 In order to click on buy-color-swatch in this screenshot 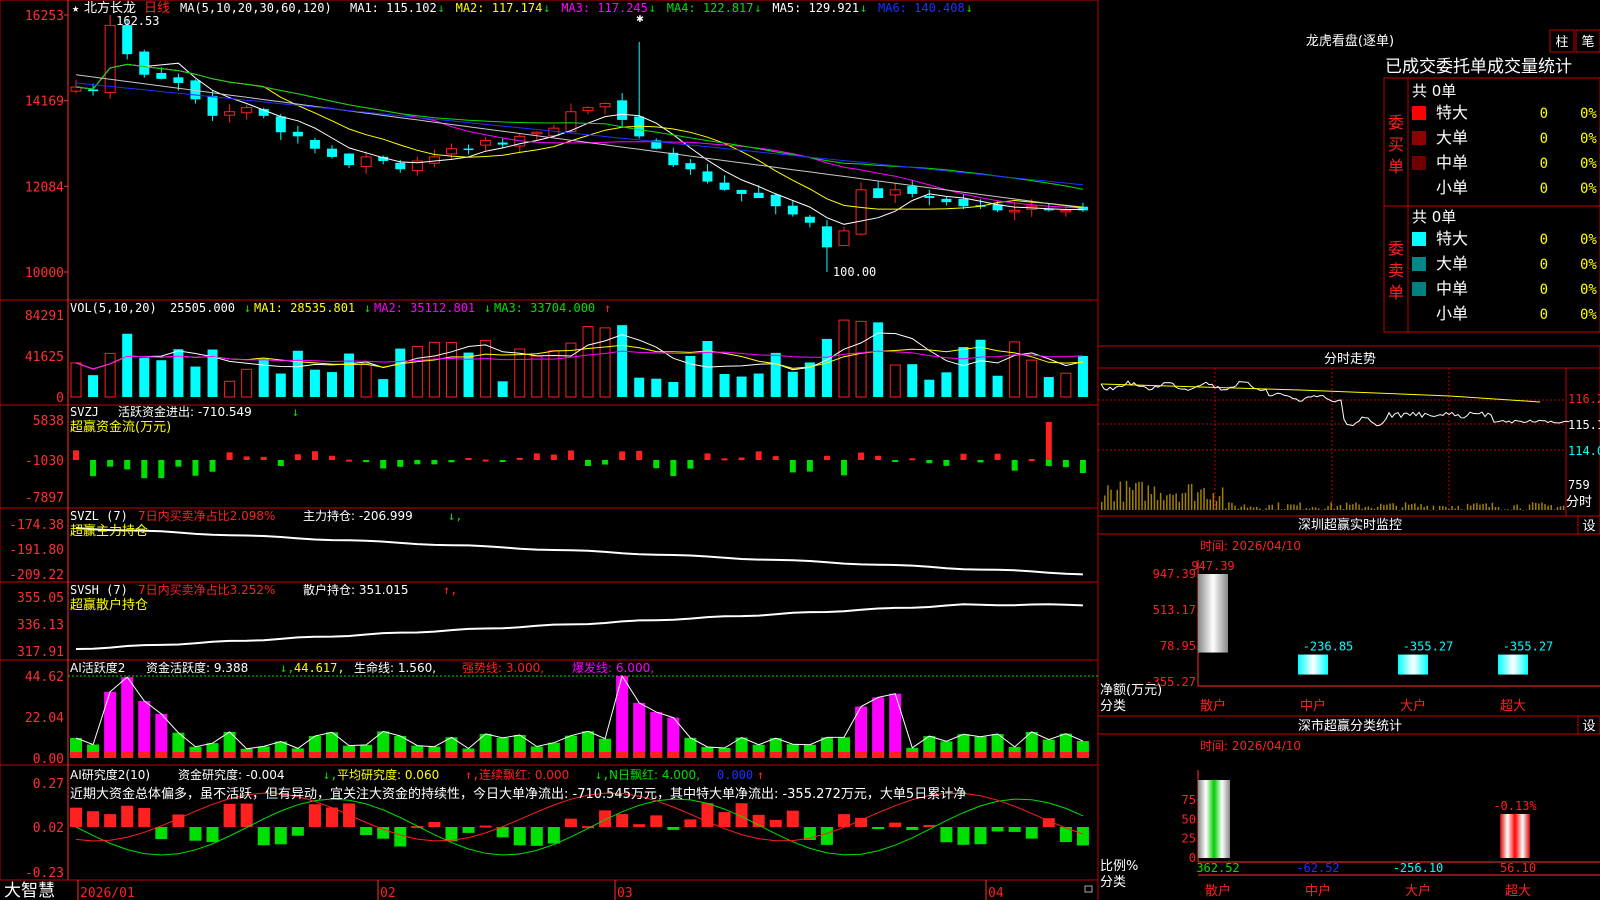, I will do `click(1419, 163)`.